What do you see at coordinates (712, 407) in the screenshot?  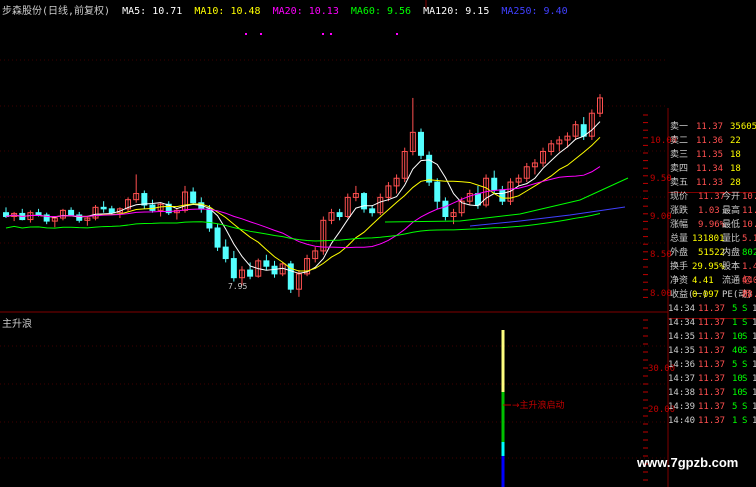 I see `tick-row: 14:39 11.37 5 S 1` at bounding box center [712, 407].